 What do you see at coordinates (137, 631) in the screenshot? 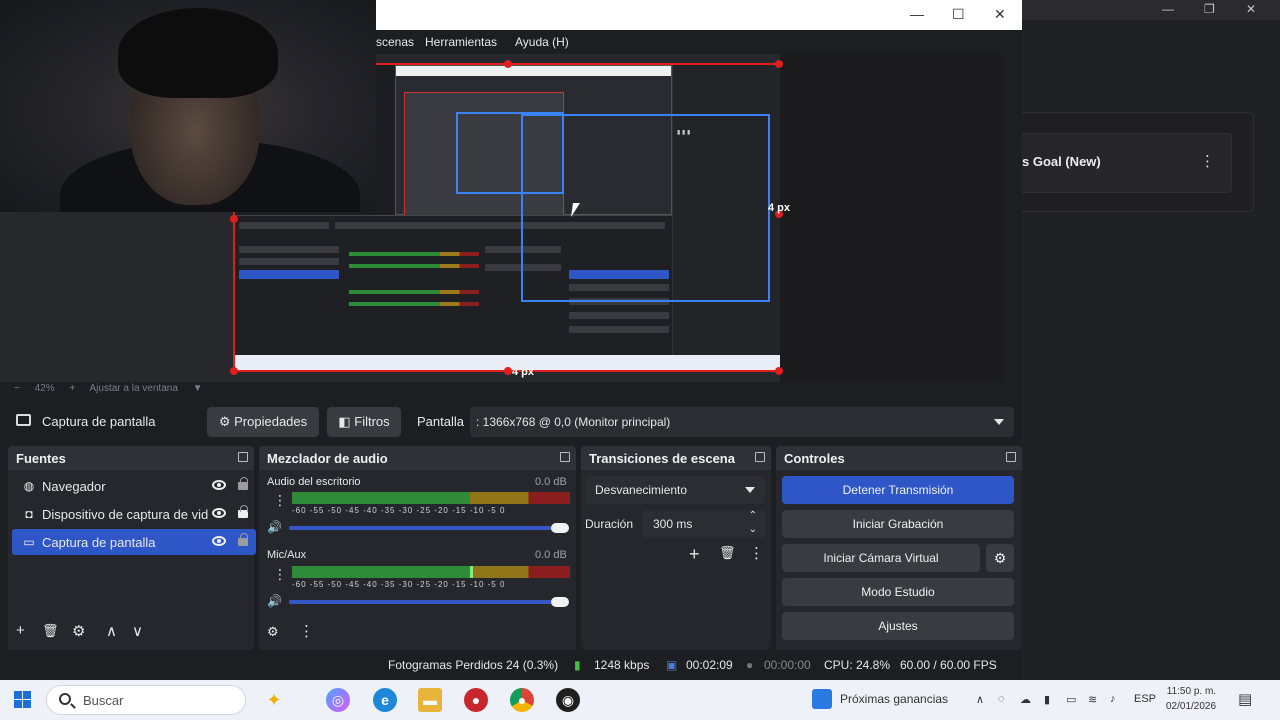
I see `move-down-button: ∨` at bounding box center [137, 631].